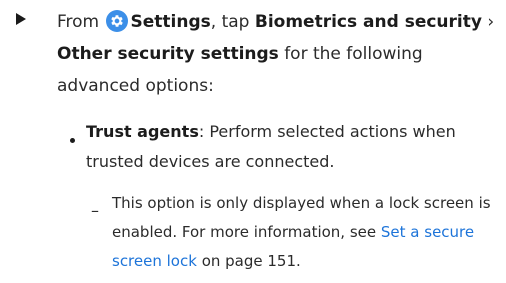 The height and width of the screenshot is (283, 506). Describe the element at coordinates (168, 54) in the screenshot. I see `other-security-label: Other security settings` at that location.